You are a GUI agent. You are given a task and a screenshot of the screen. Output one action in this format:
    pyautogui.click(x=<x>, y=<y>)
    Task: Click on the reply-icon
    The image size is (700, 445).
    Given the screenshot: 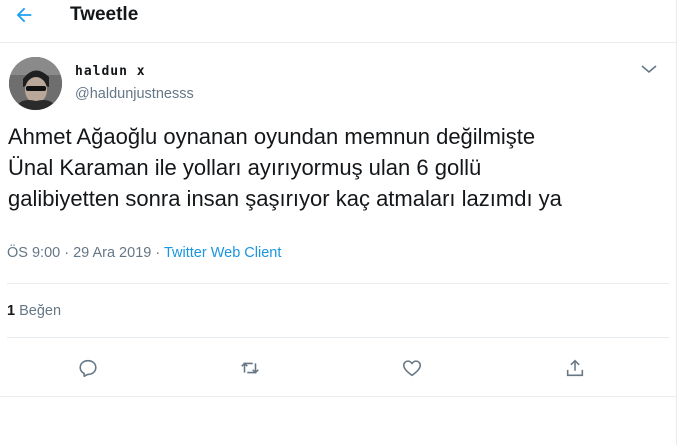 What is the action you would take?
    pyautogui.click(x=88, y=368)
    